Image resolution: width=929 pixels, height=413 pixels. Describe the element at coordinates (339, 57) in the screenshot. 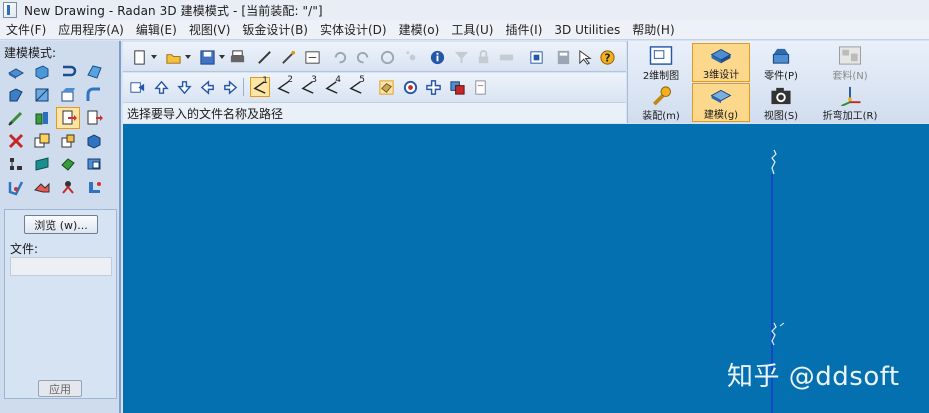

I see `undo-button` at that location.